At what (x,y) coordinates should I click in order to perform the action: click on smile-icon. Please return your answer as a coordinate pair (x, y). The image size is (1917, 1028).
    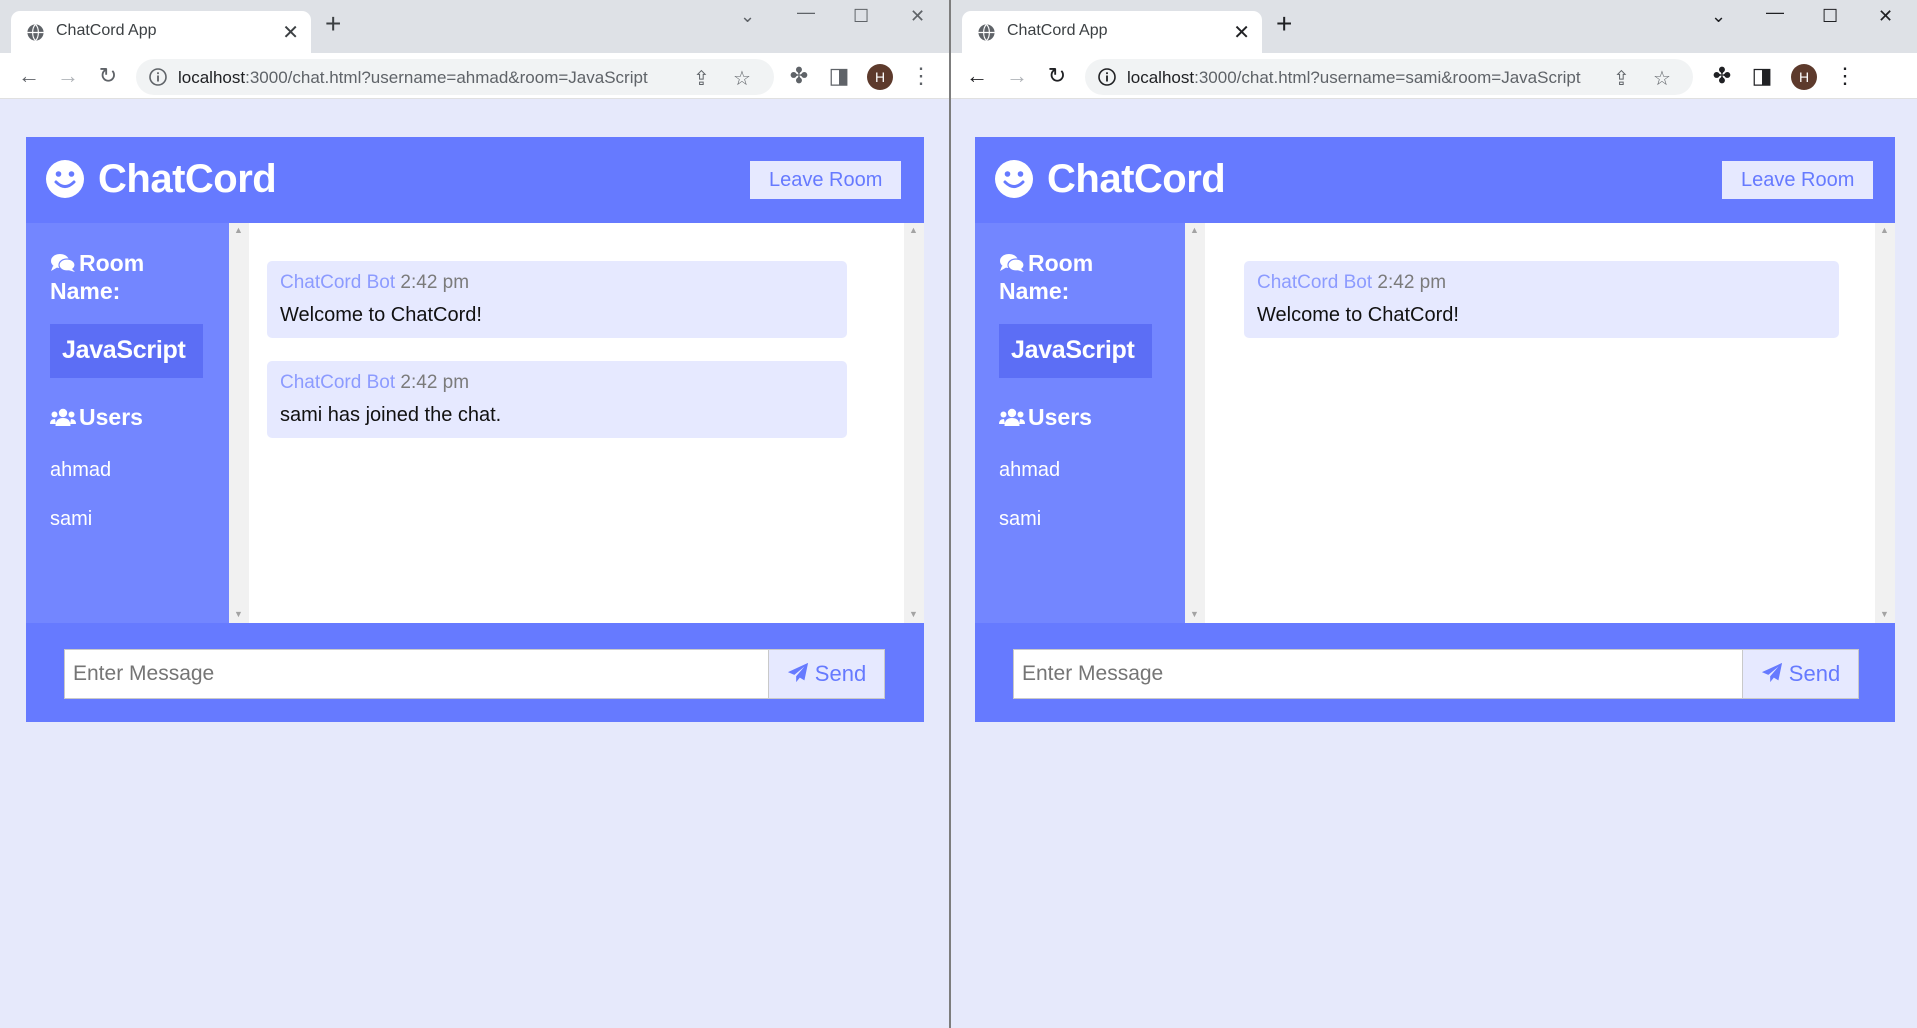
    Looking at the image, I should click on (65, 179).